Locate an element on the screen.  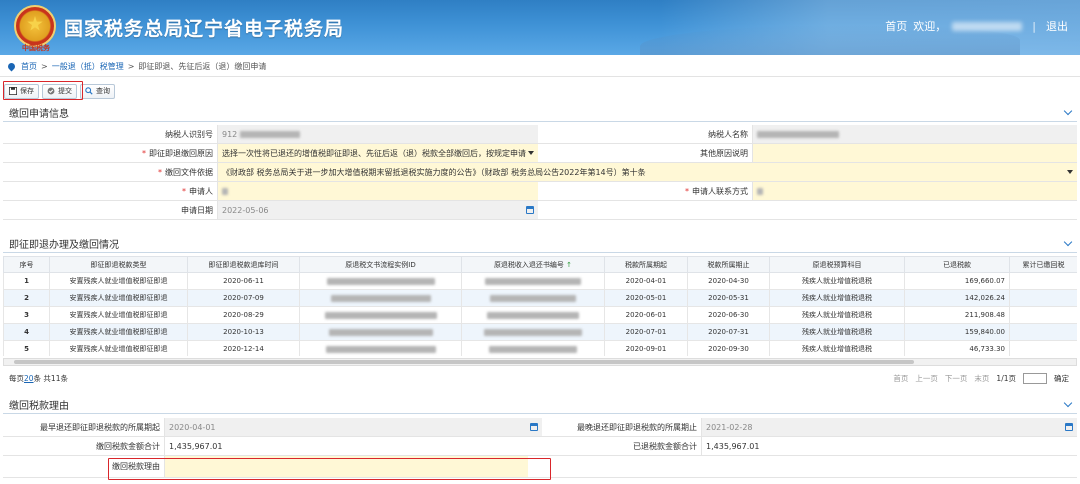
col-header-sortable: 原退税收入退还书编号 ↑ is located at coordinates (533, 264).